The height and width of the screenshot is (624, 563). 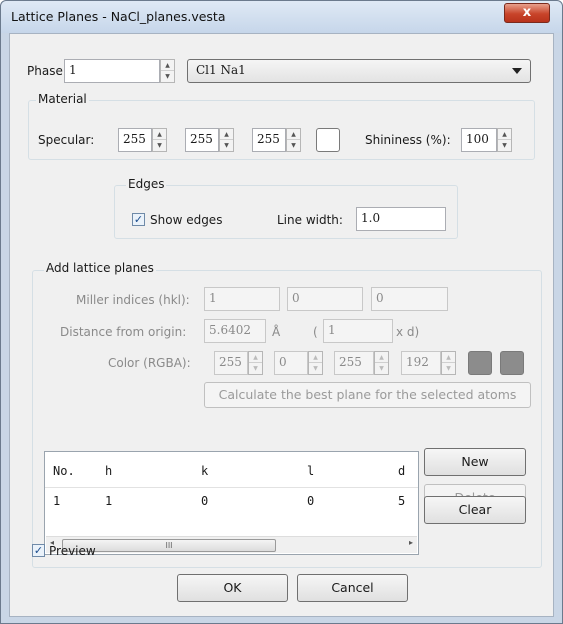 I want to click on column-header-l: l, so click(x=311, y=471).